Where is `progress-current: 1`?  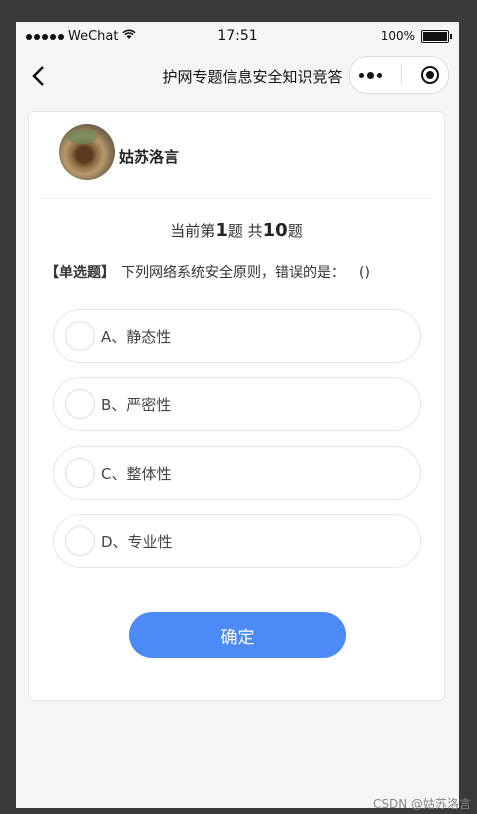 progress-current: 1 is located at coordinates (221, 230).